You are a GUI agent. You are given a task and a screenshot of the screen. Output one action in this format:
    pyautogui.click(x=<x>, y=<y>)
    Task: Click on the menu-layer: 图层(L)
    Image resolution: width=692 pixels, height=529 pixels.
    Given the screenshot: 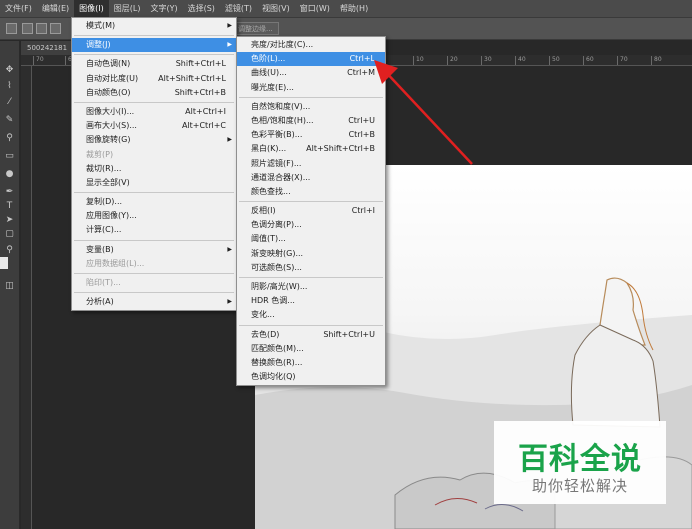 What is the action you would take?
    pyautogui.click(x=127, y=9)
    